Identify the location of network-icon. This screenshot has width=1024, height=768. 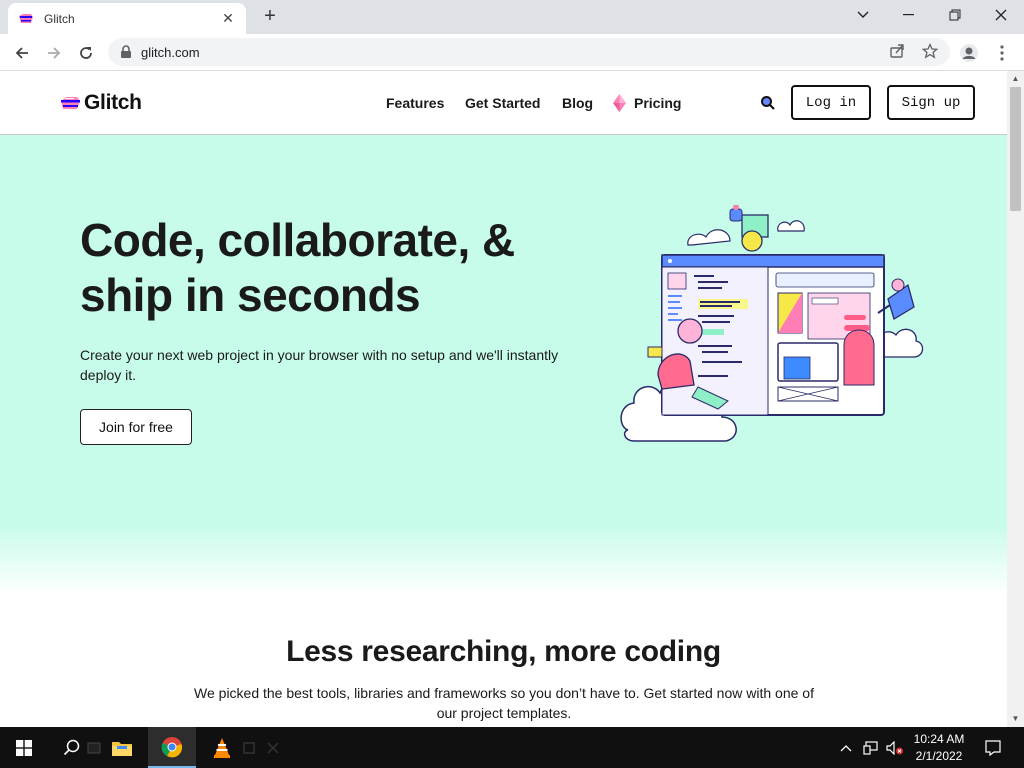
(871, 747).